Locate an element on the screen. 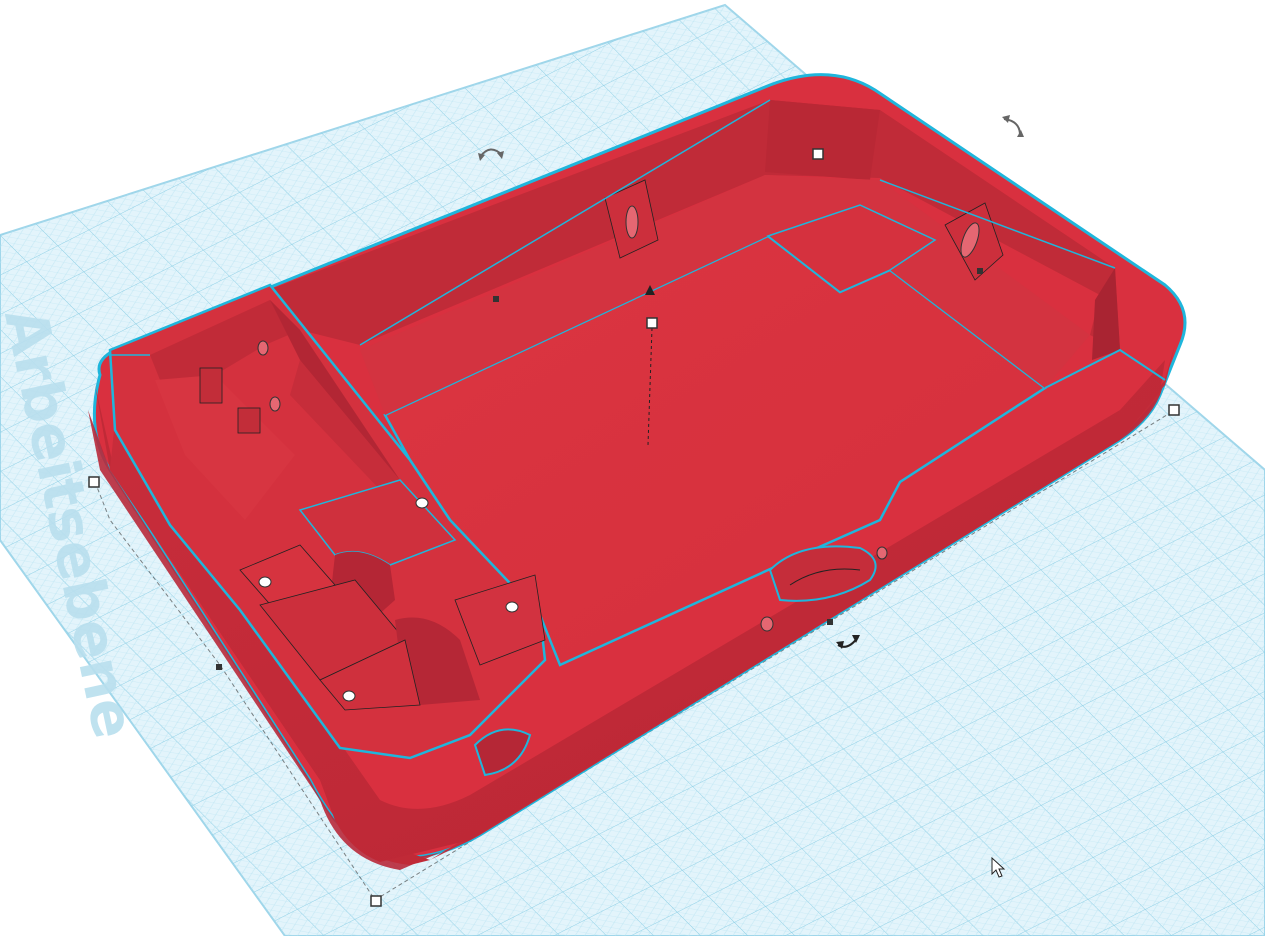  rotate-handle-top-right is located at coordinates (1013, 126).